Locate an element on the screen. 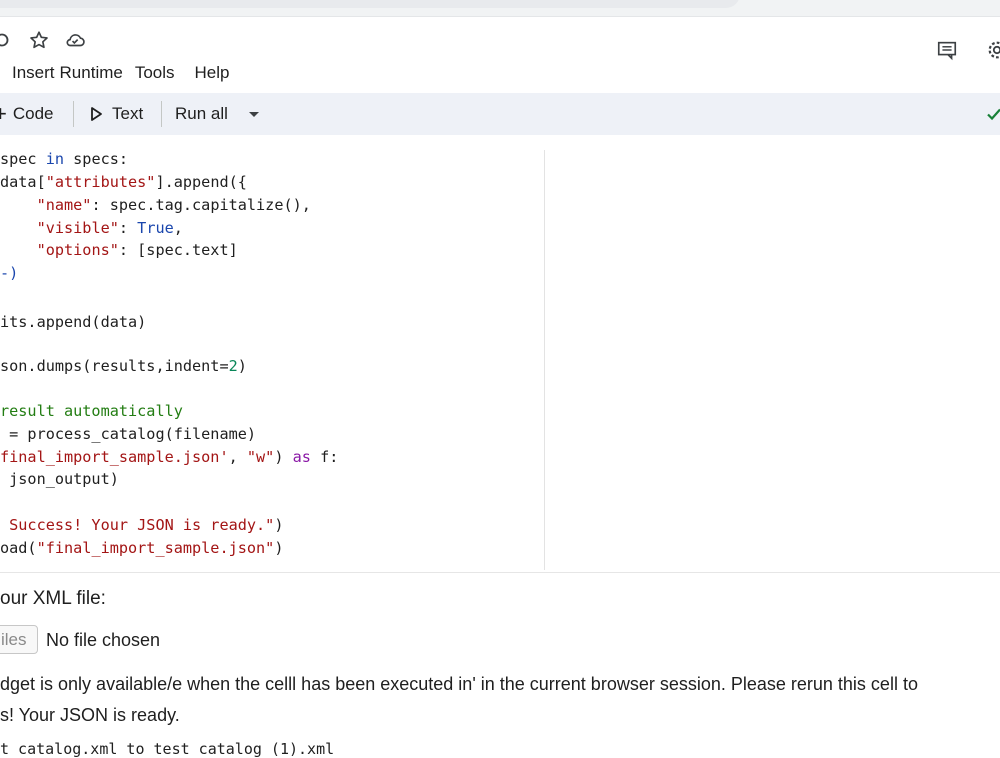 The height and width of the screenshot is (758, 1000). choose-files-button: iles is located at coordinates (19, 639).